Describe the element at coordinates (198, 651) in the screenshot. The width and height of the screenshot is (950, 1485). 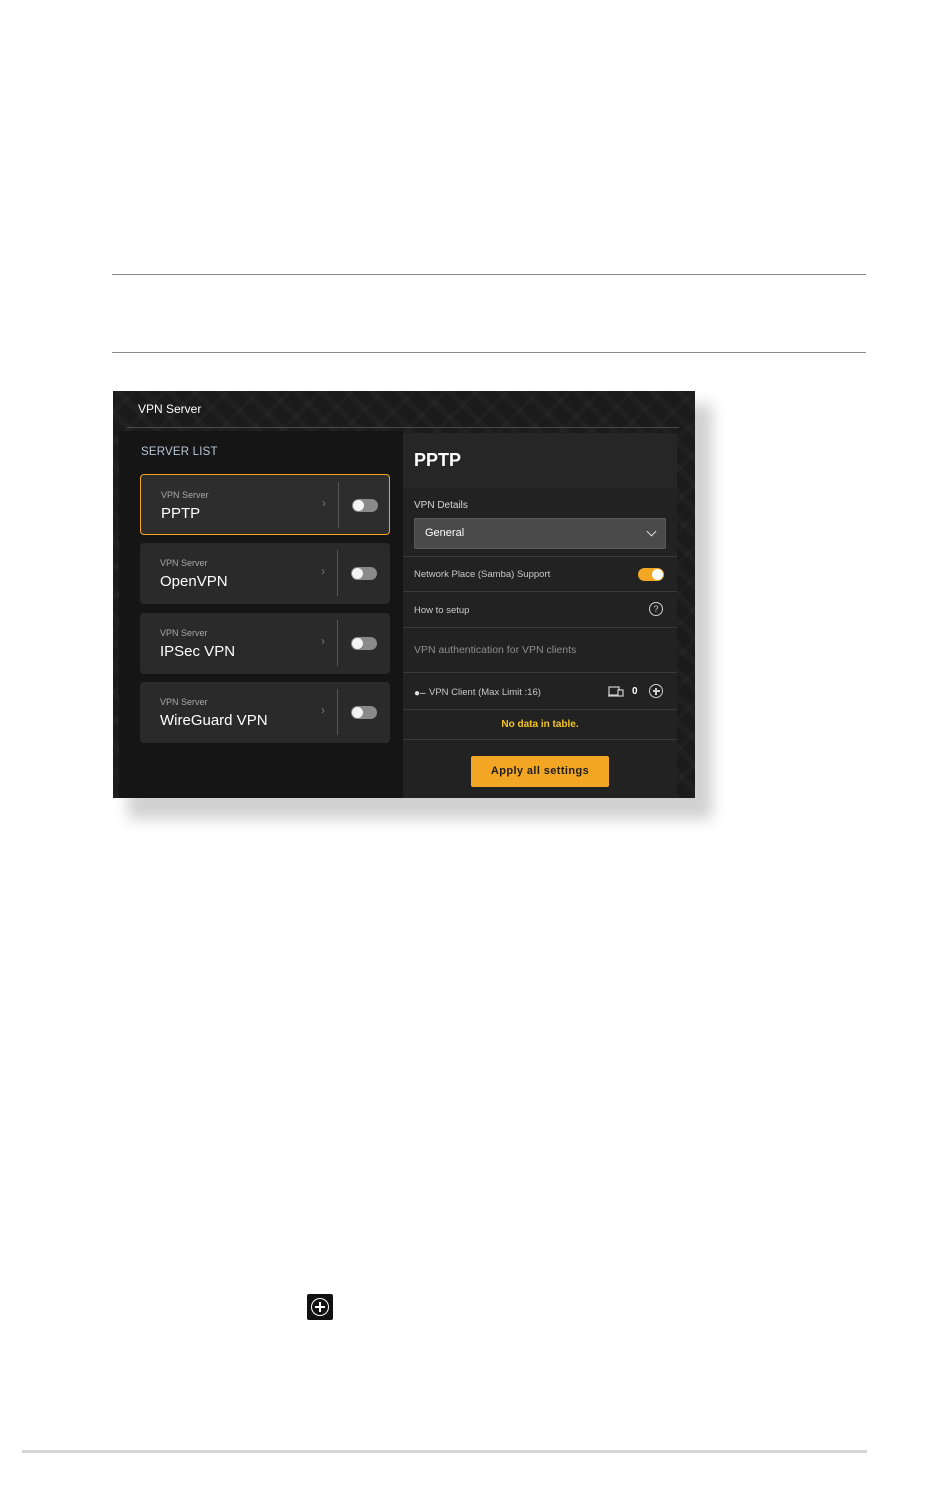
I see `server-card-name: IPSec VPN` at that location.